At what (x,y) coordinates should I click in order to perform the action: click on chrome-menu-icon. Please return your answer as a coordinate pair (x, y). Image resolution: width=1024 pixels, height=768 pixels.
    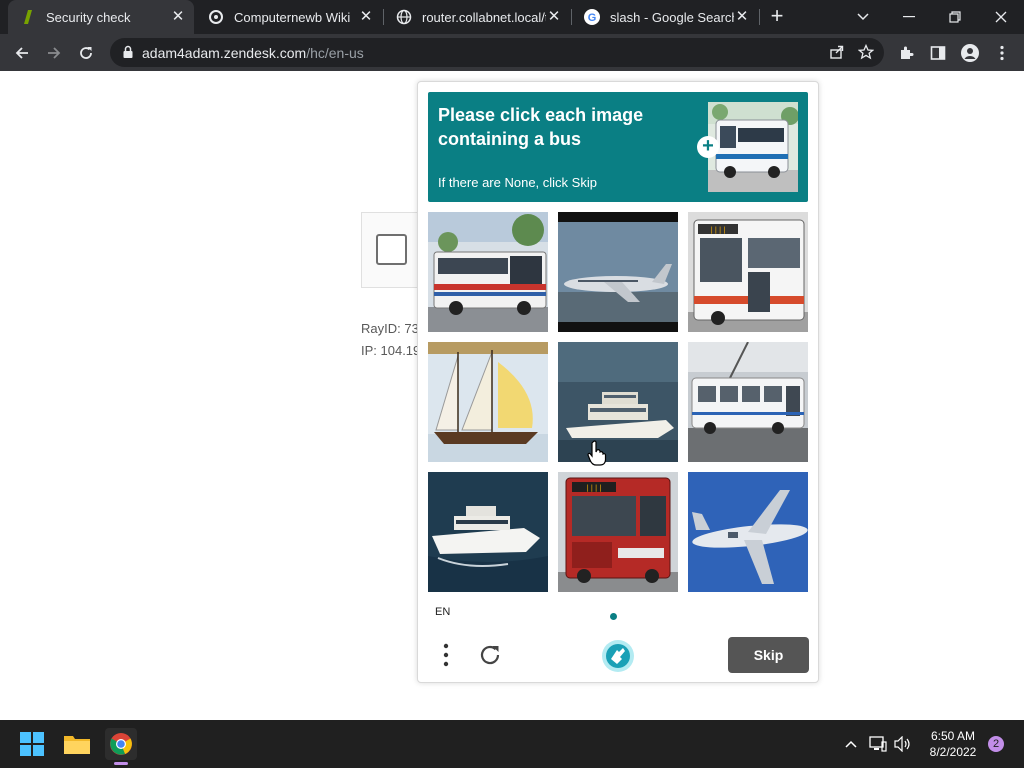
    Looking at the image, I should click on (1002, 53).